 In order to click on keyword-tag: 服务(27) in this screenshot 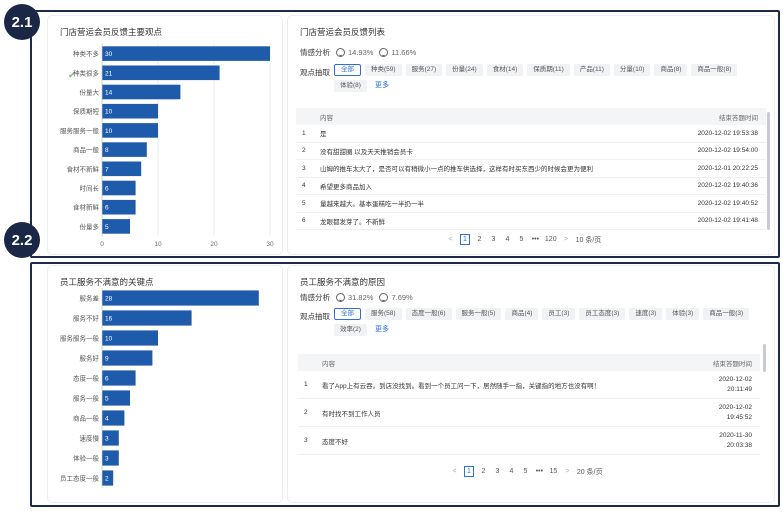, I will do `click(424, 70)`.